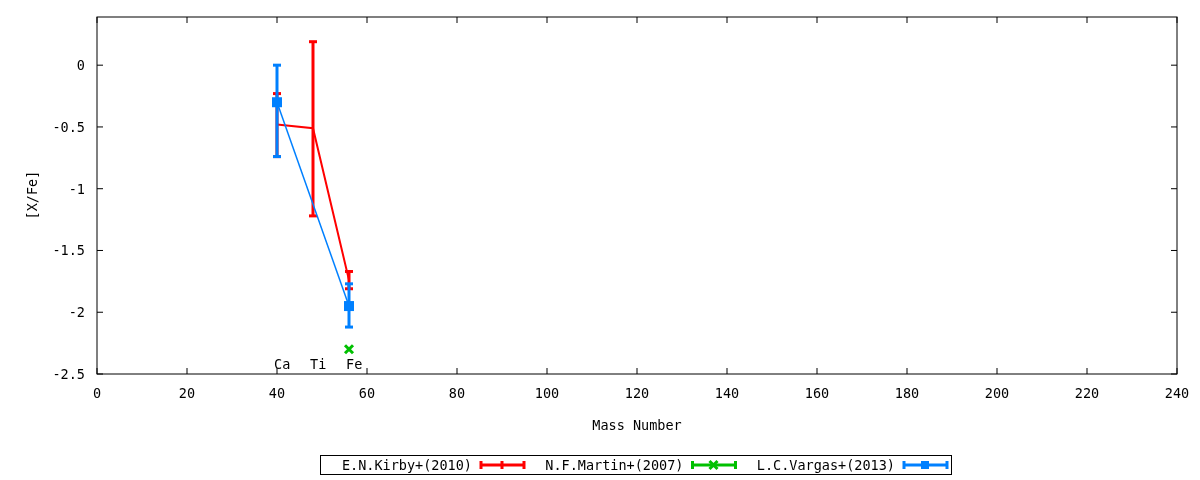  I want to click on axis-tick-label: 180, so click(907, 393).